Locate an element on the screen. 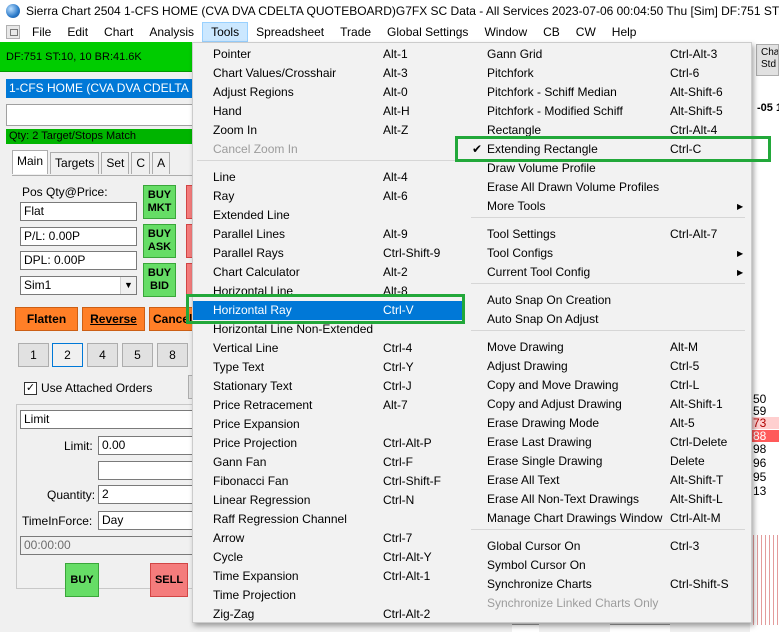 Image resolution: width=779 pixels, height=632 pixels. reverse-button: Reverse is located at coordinates (113, 319).